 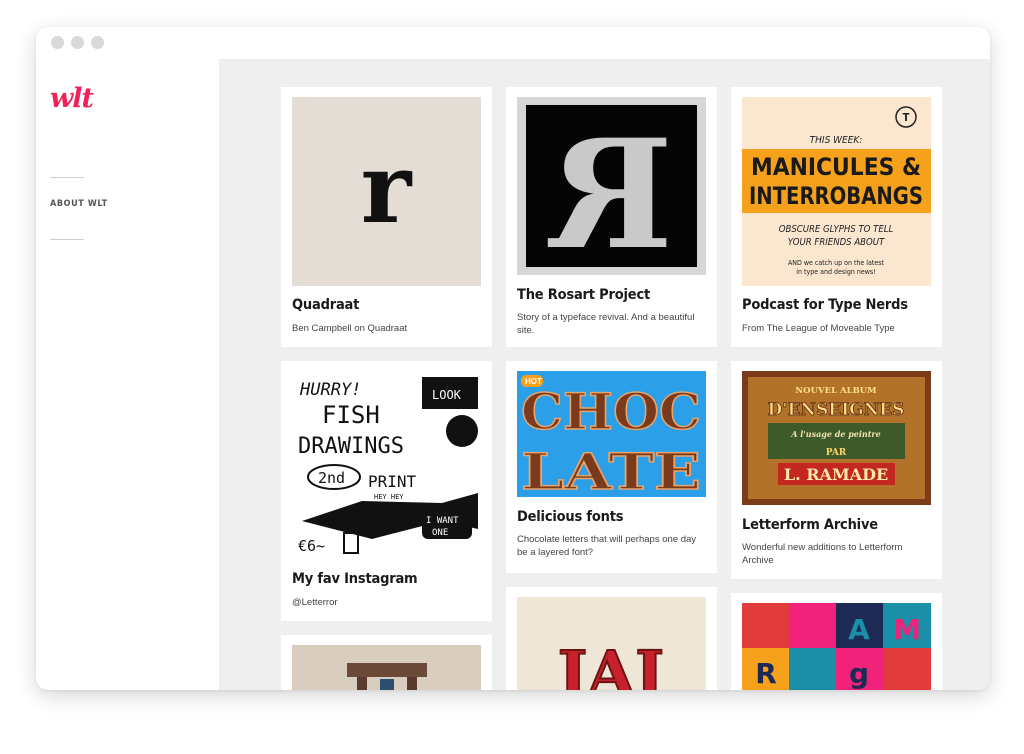 What do you see at coordinates (836, 229) in the screenshot?
I see `sub-1: OBSCURE GLYPHS TO TELL` at bounding box center [836, 229].